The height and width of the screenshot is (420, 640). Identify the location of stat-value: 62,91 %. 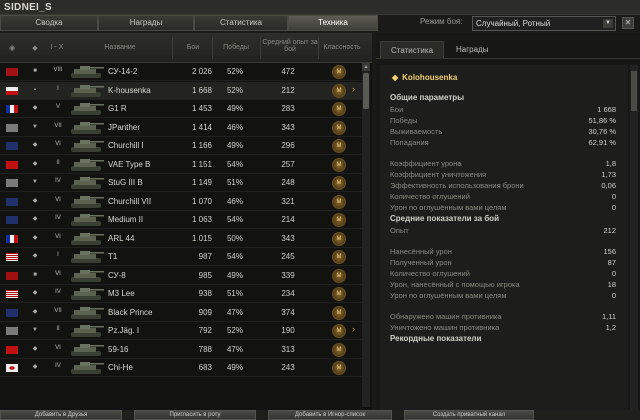
(602, 142).